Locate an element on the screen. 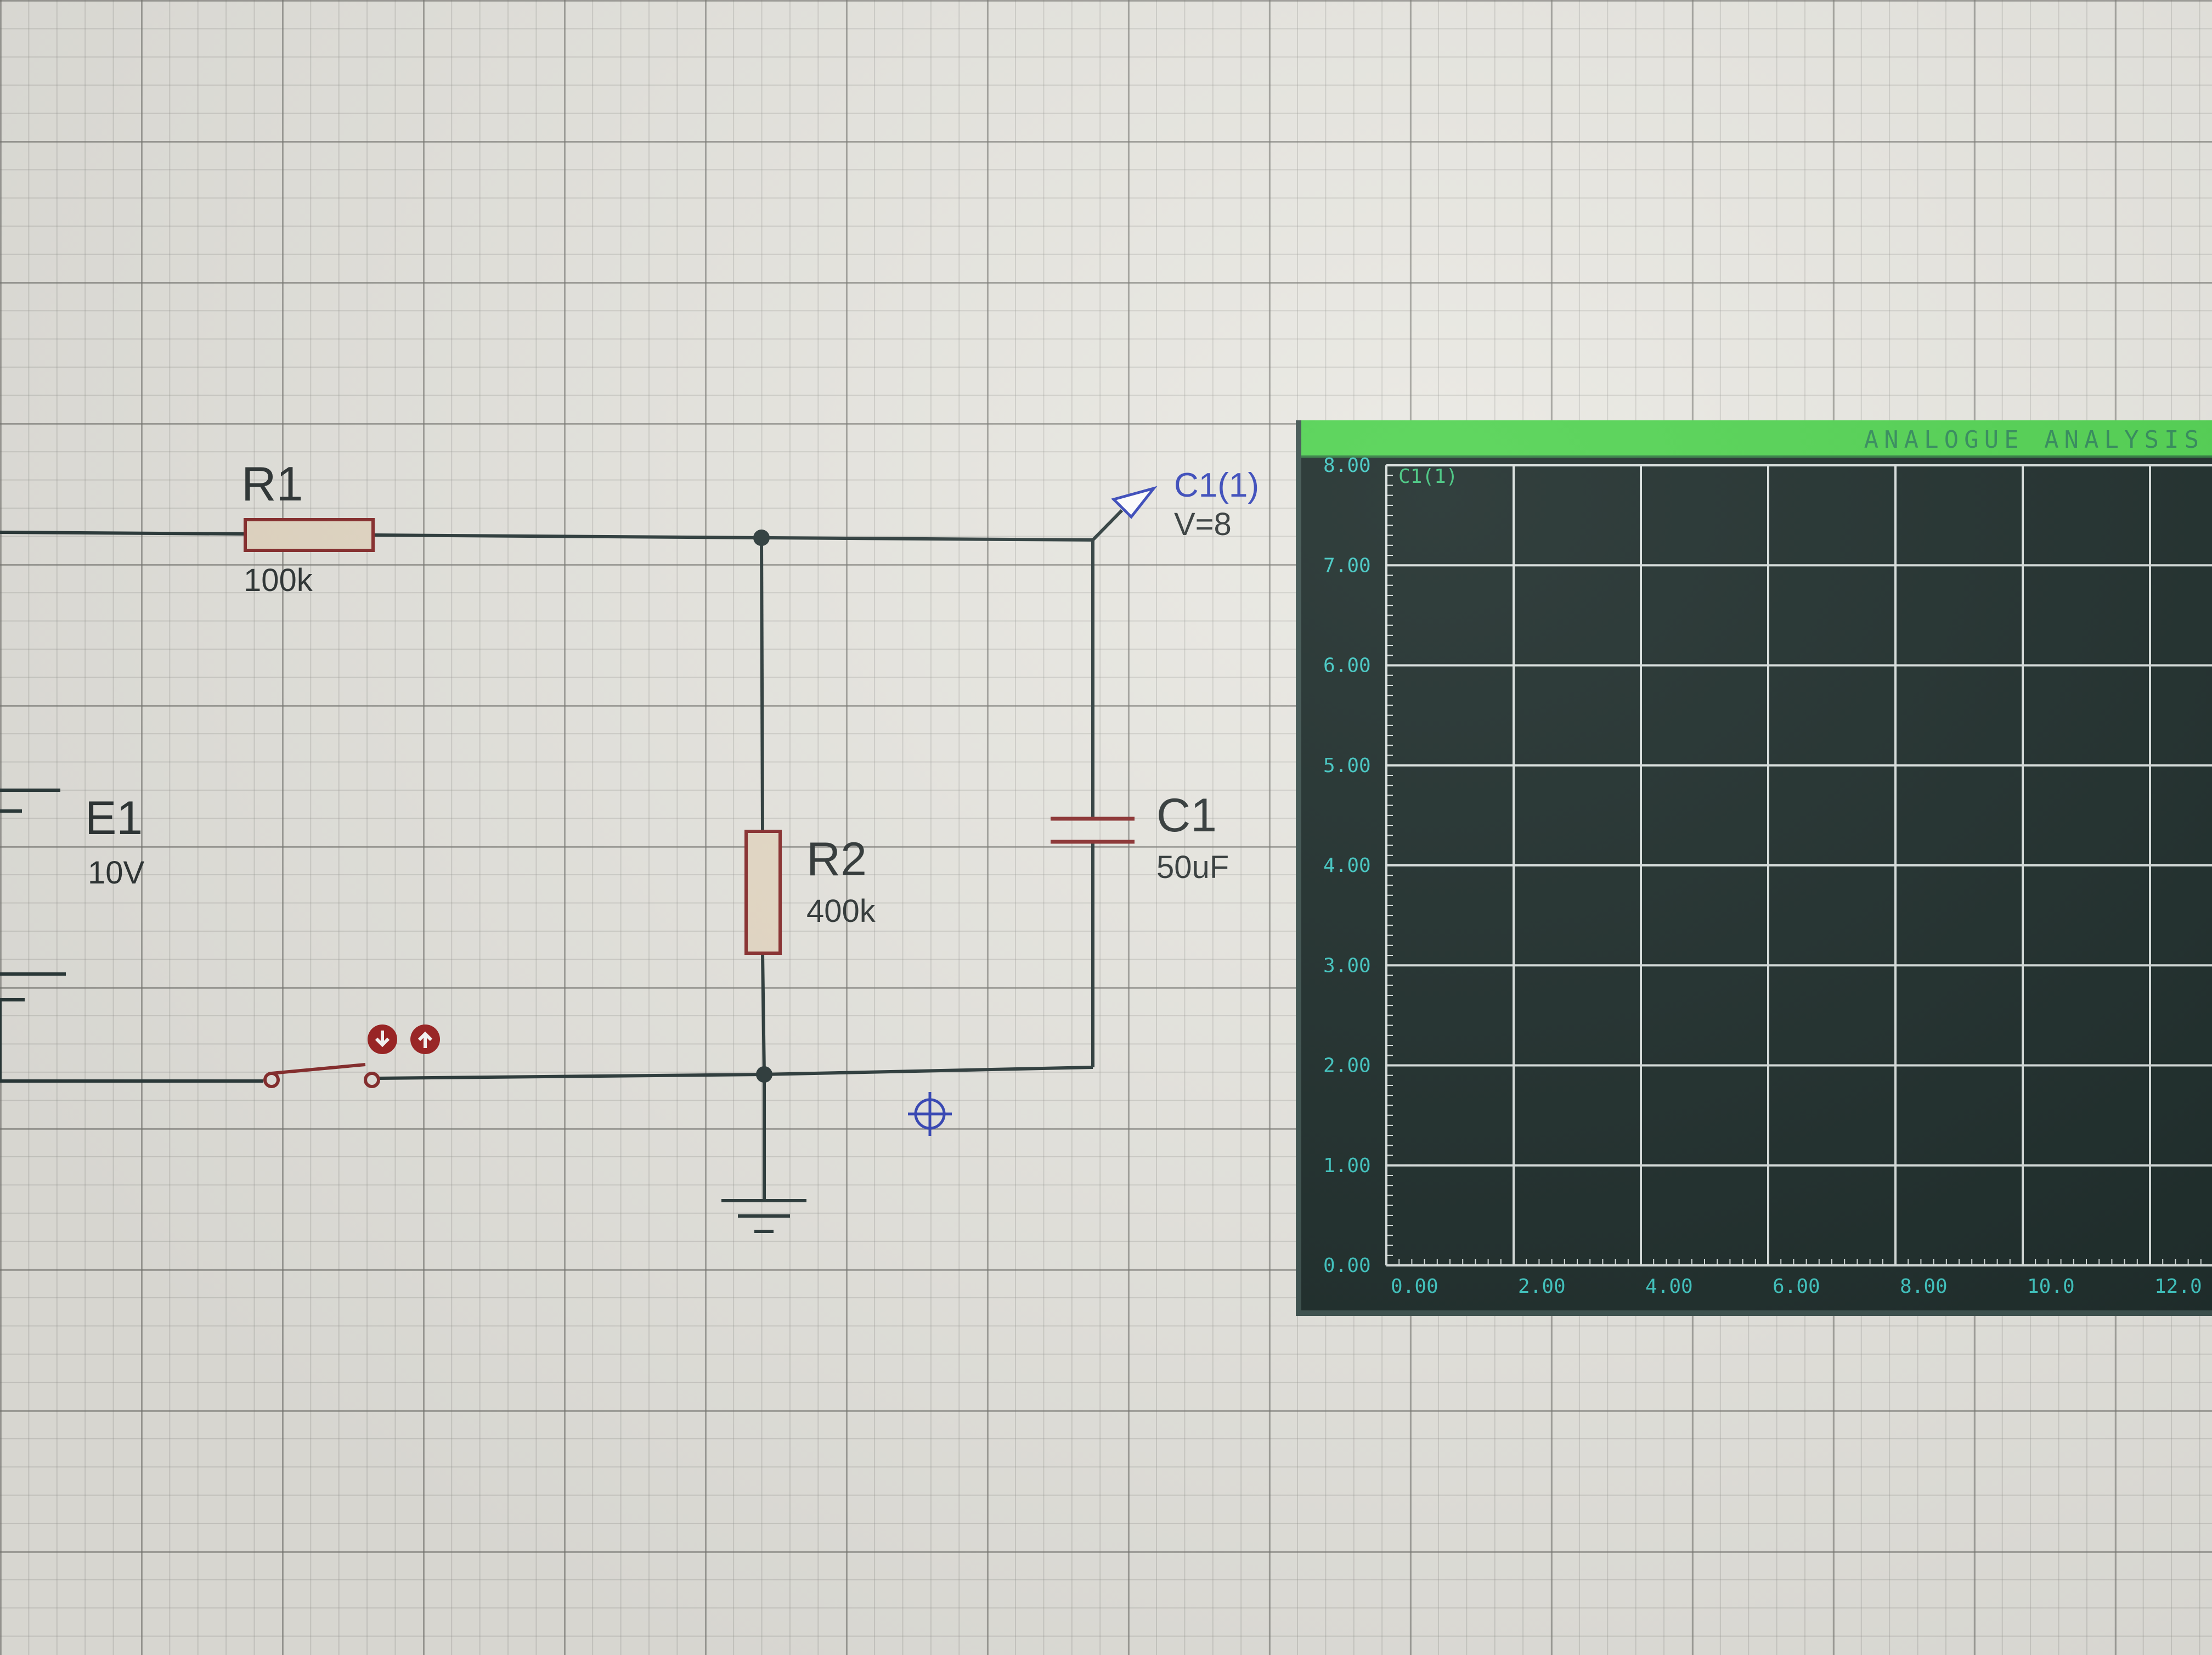 The height and width of the screenshot is (1655, 2212). capacitor-c1 is located at coordinates (1093, 830).